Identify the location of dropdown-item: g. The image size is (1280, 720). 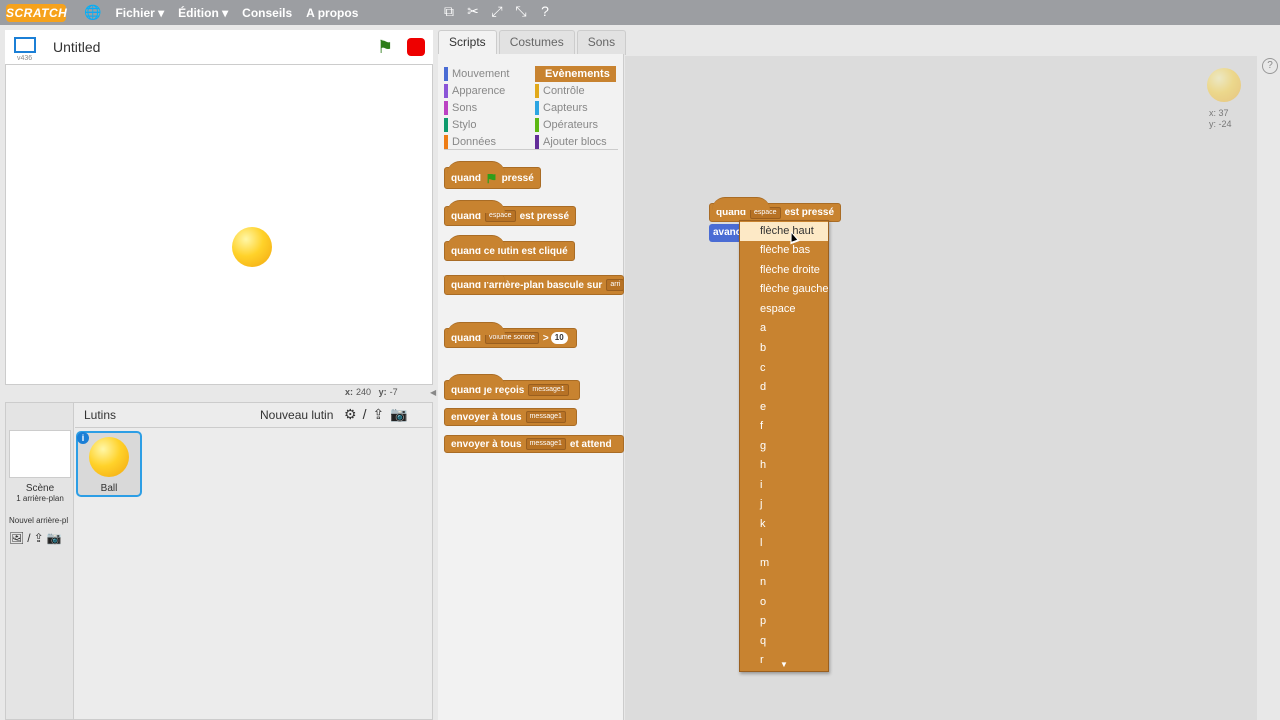
(784, 446).